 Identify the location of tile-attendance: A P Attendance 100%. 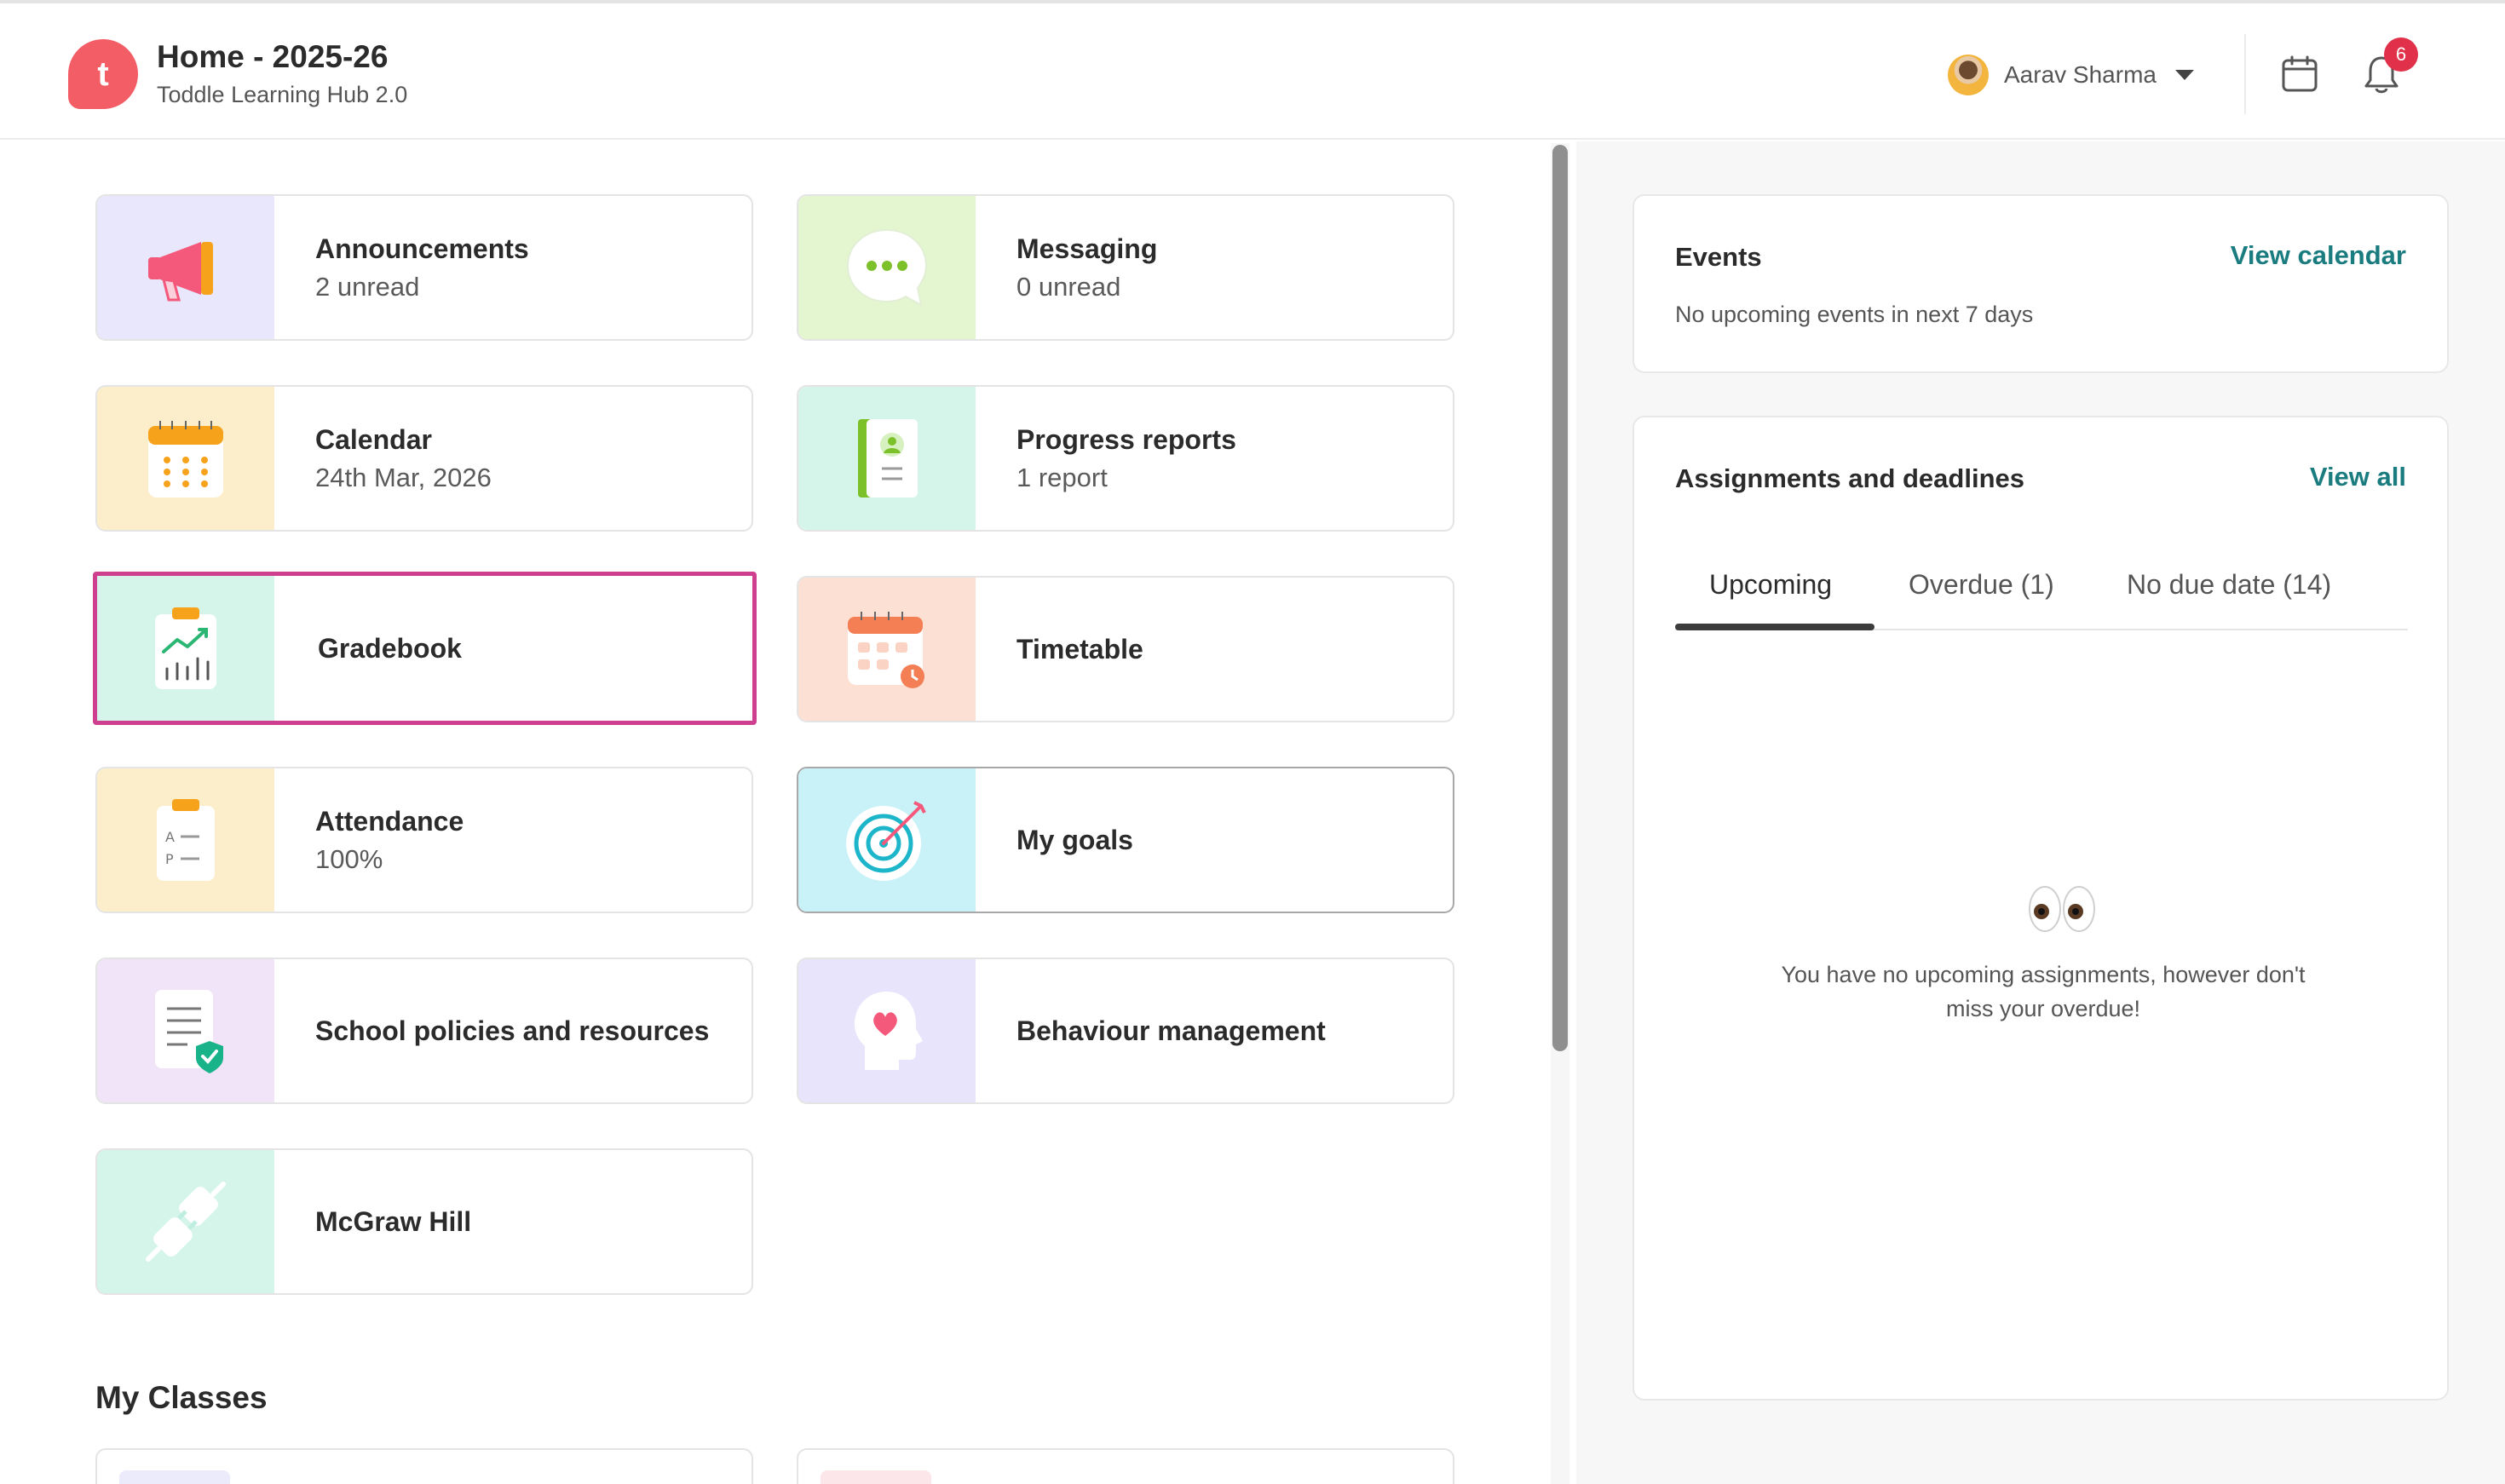
(424, 840).